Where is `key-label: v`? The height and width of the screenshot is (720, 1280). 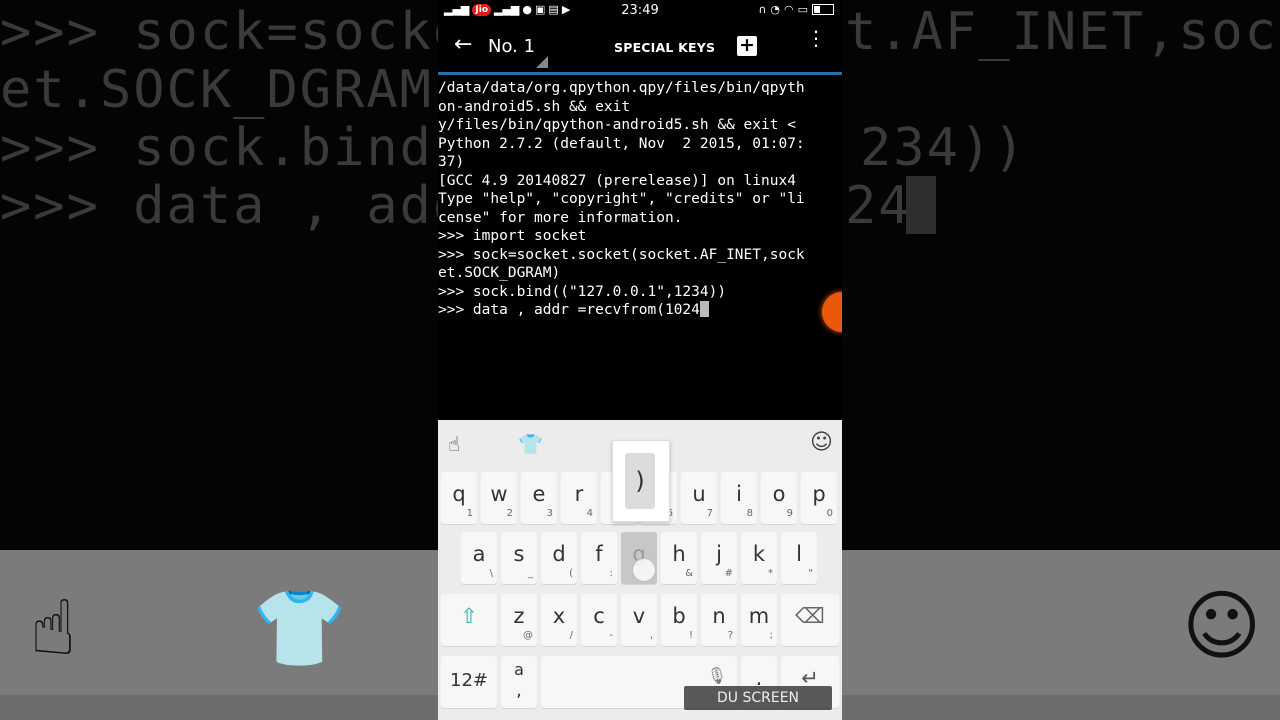 key-label: v is located at coordinates (639, 616).